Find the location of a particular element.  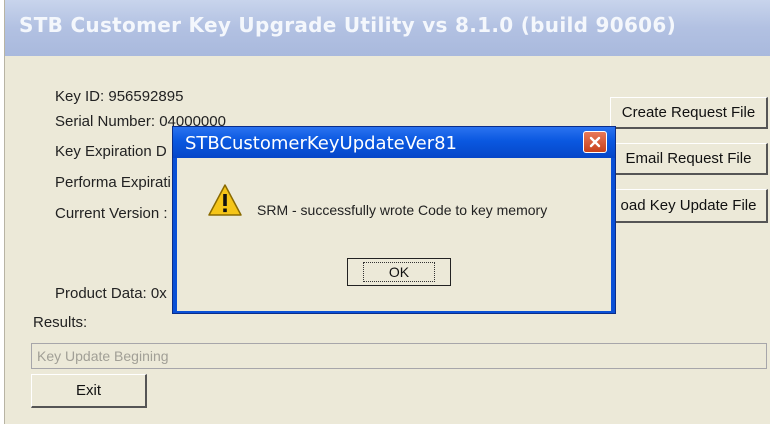

results-field: Key Update Begining is located at coordinates (399, 356).